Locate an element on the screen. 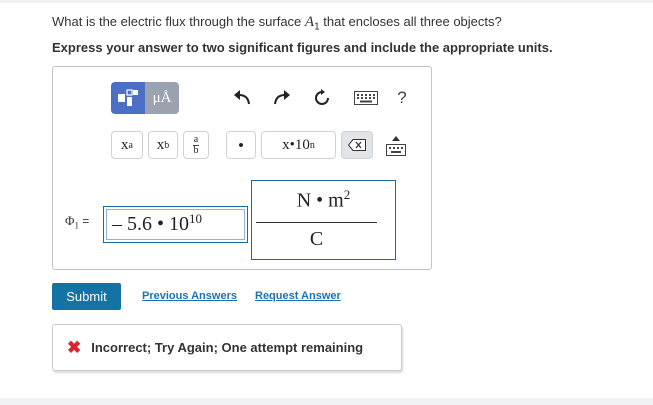  request-answer-link: Request Answer is located at coordinates (298, 296).